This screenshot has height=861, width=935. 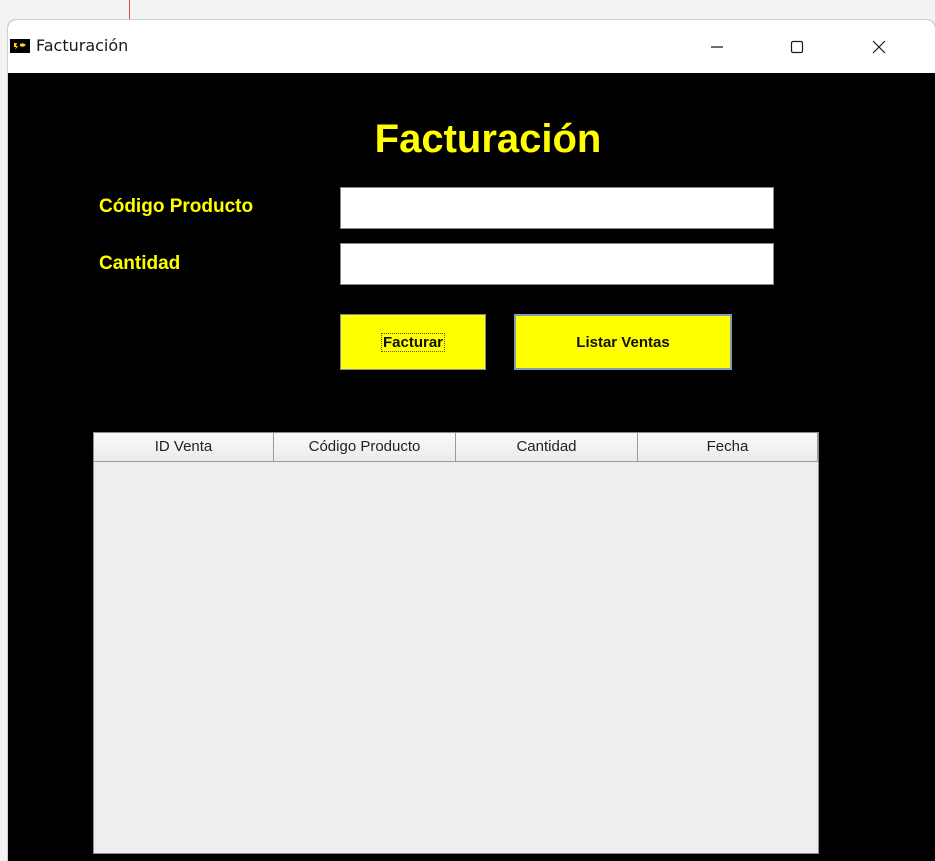 I want to click on table-header: ID Venta Código Producto Cantidad Fecha, so click(x=456, y=447).